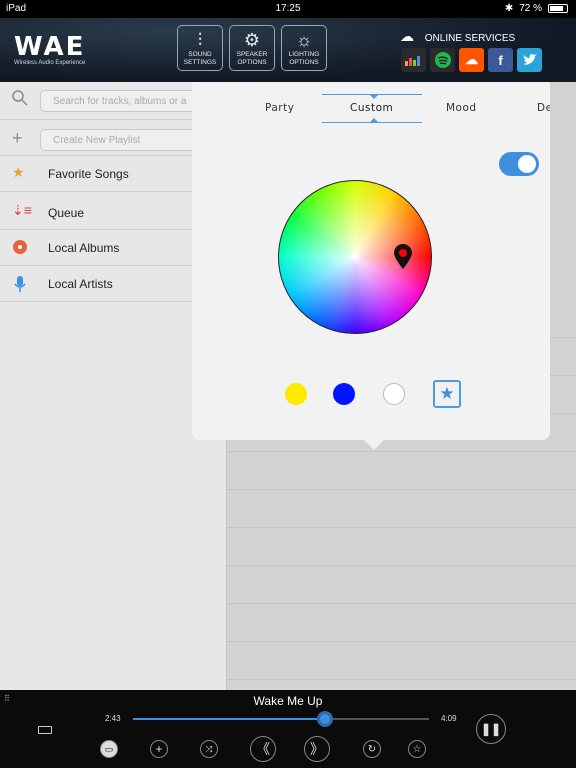 Image resolution: width=576 pixels, height=768 pixels. What do you see at coordinates (325, 719) in the screenshot?
I see `progress-thumb` at bounding box center [325, 719].